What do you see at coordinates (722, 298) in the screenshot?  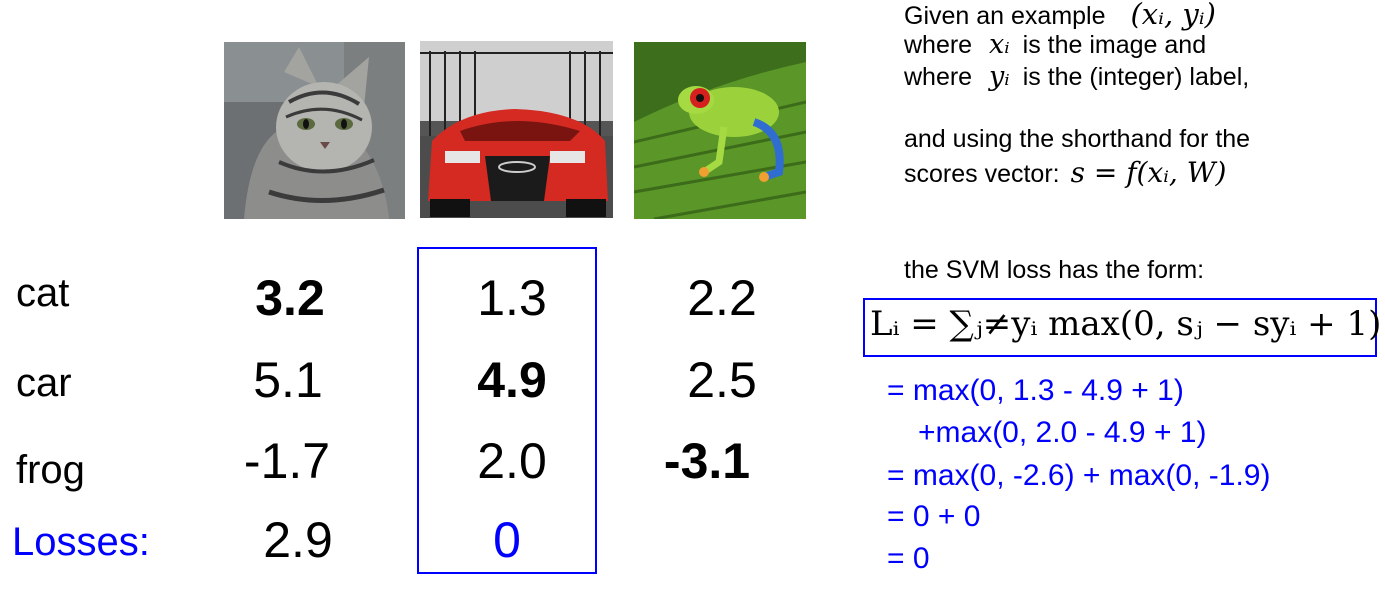 I see `score-frog-cat: 2.2` at bounding box center [722, 298].